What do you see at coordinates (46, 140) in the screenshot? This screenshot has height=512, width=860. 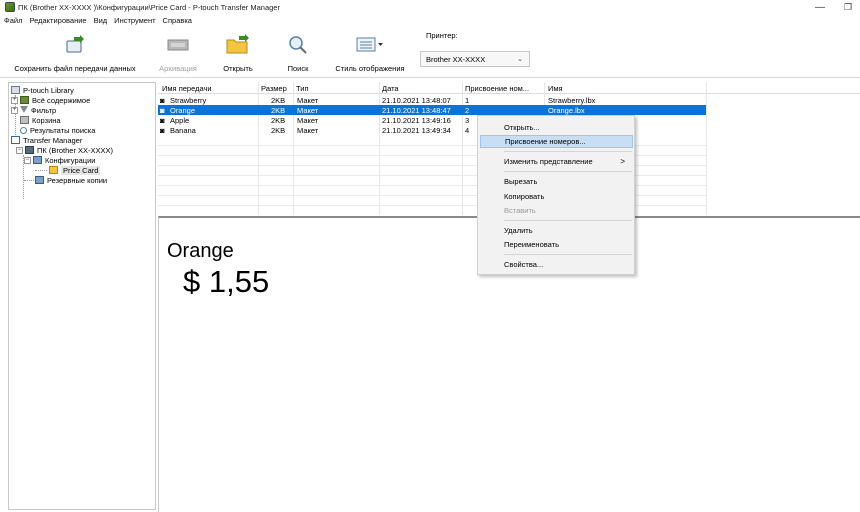 I see `tree-item-transfer-manager: Transfer Manager` at bounding box center [46, 140].